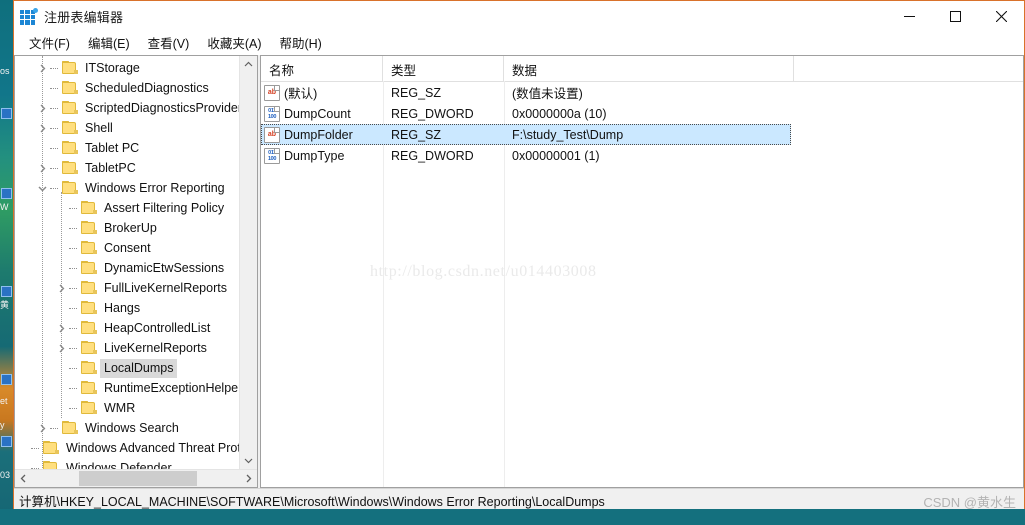  I want to click on tree-item-brokerup: BrokerUp, so click(136, 228).